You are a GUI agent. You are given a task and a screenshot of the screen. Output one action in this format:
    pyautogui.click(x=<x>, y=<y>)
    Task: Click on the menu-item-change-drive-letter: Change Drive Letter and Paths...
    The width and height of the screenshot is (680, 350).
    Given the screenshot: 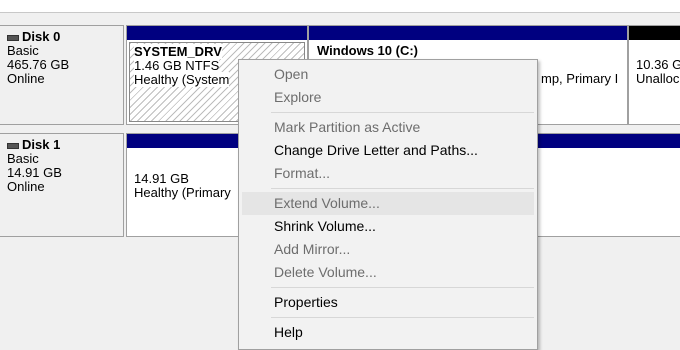 What is the action you would take?
    pyautogui.click(x=388, y=150)
    